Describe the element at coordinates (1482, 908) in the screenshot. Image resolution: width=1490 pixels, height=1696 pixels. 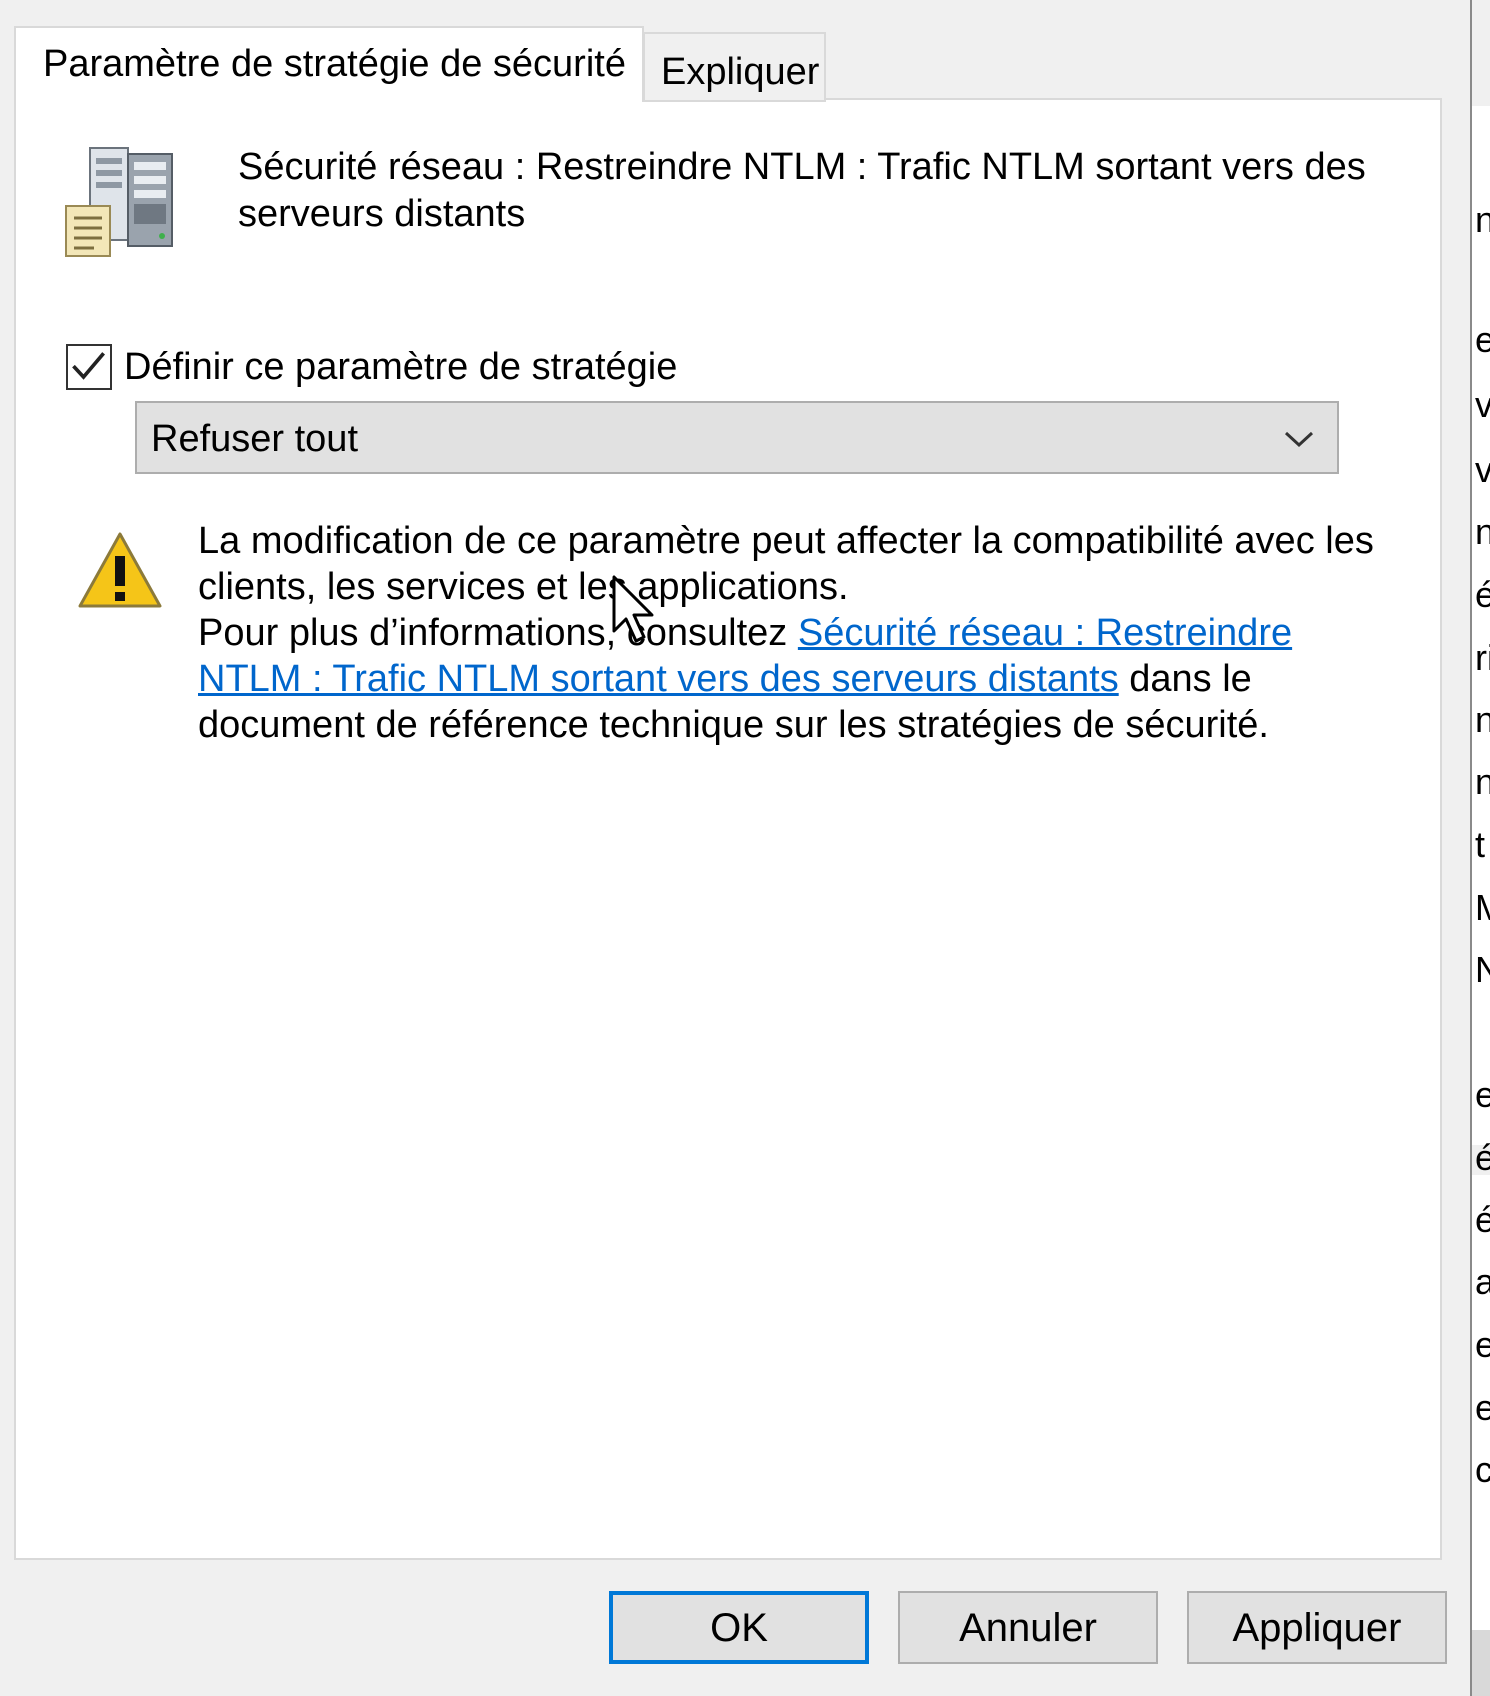
I see `background-window-text-fragment: M` at that location.